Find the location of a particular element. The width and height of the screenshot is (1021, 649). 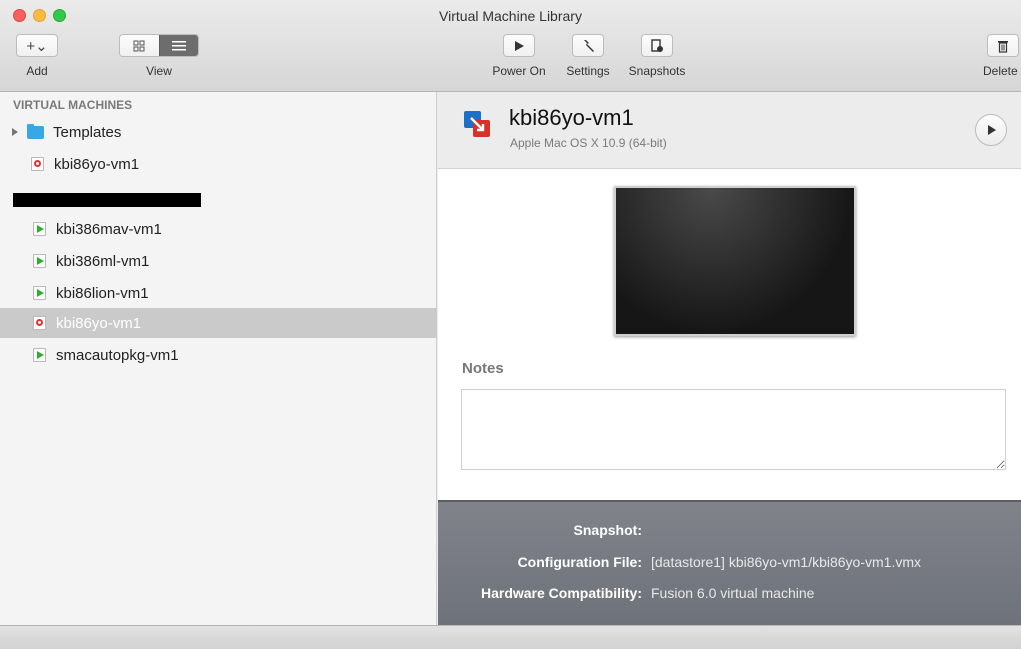

sidebar-item-vm: kbi86lion-vm1 is located at coordinates (218, 293).